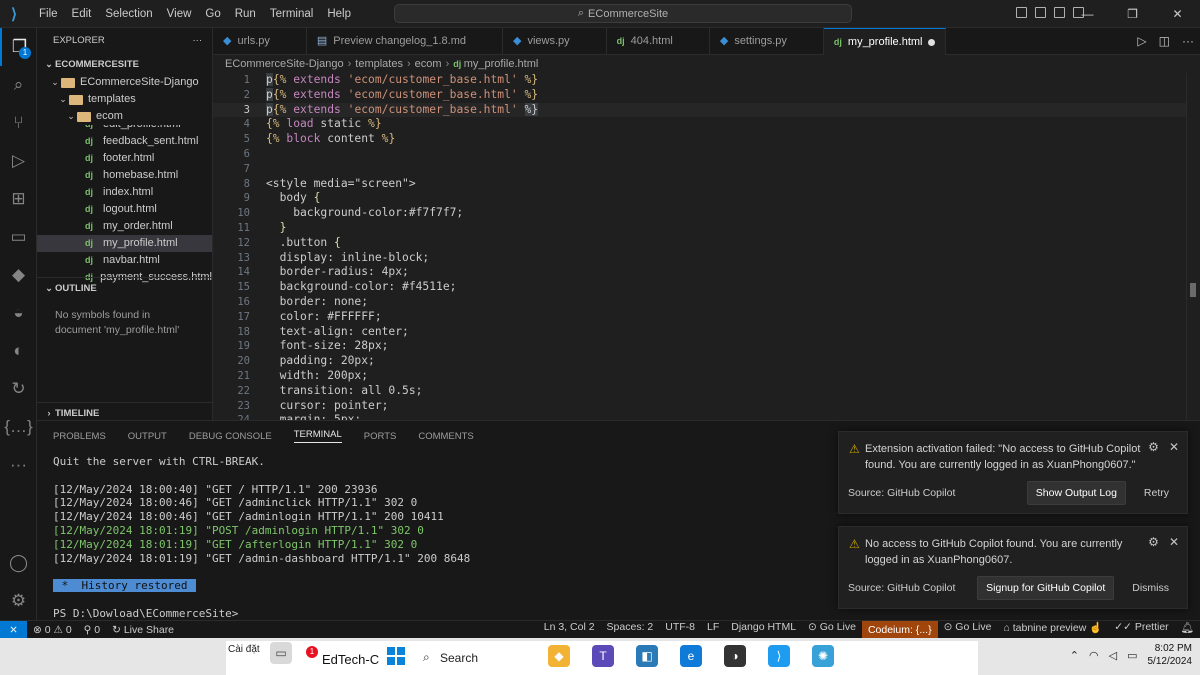 The height and width of the screenshot is (675, 1200). I want to click on file-item: dj feedback_sent.html, so click(124, 141).